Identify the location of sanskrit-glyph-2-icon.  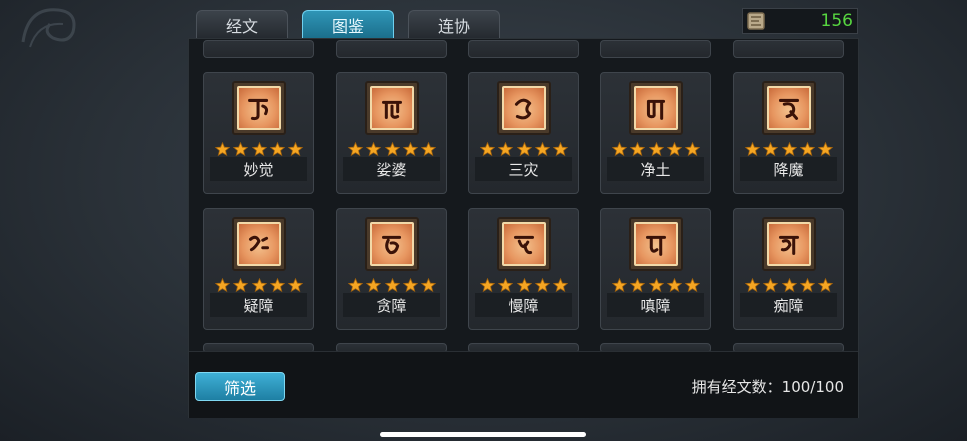
(392, 109).